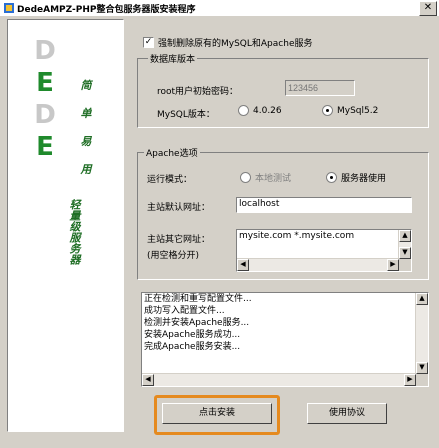  What do you see at coordinates (86, 113) in the screenshot?
I see `slogan-char: 单` at bounding box center [86, 113].